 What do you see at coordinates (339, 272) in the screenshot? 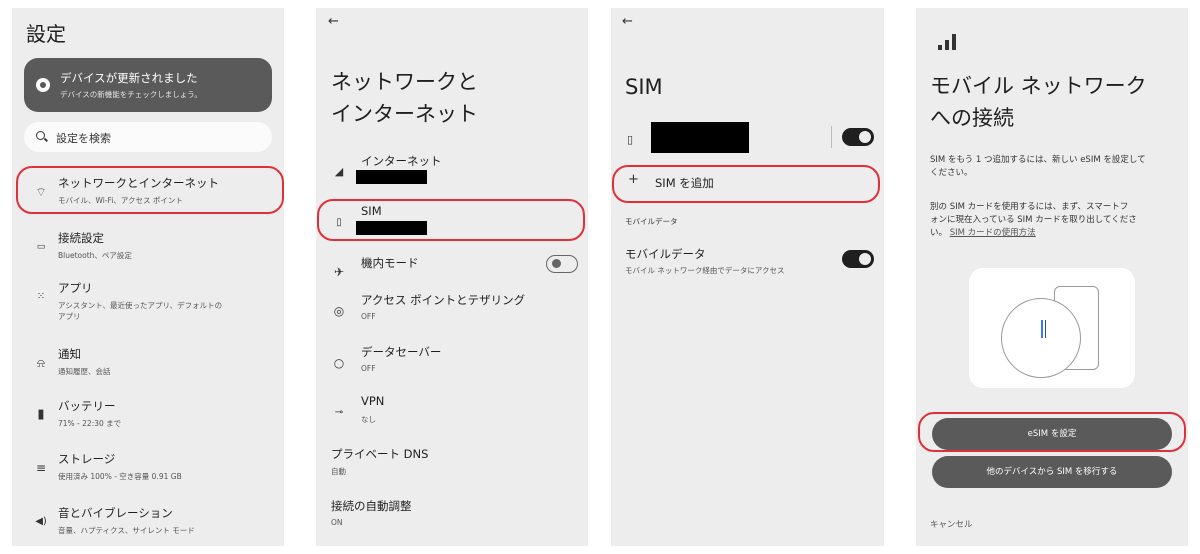
I see `airplane-icon: ✈` at bounding box center [339, 272].